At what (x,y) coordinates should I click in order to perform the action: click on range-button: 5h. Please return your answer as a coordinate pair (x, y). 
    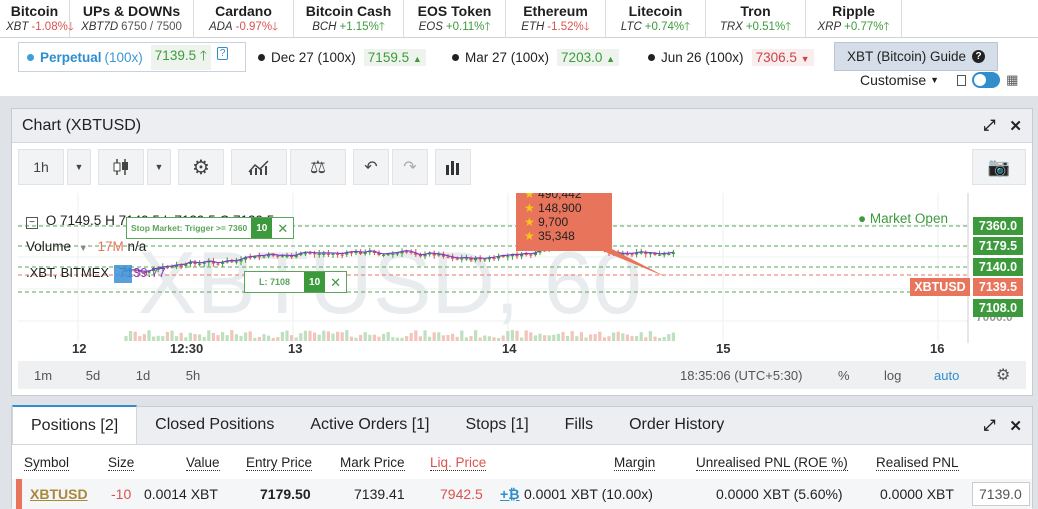
    Looking at the image, I should click on (193, 375).